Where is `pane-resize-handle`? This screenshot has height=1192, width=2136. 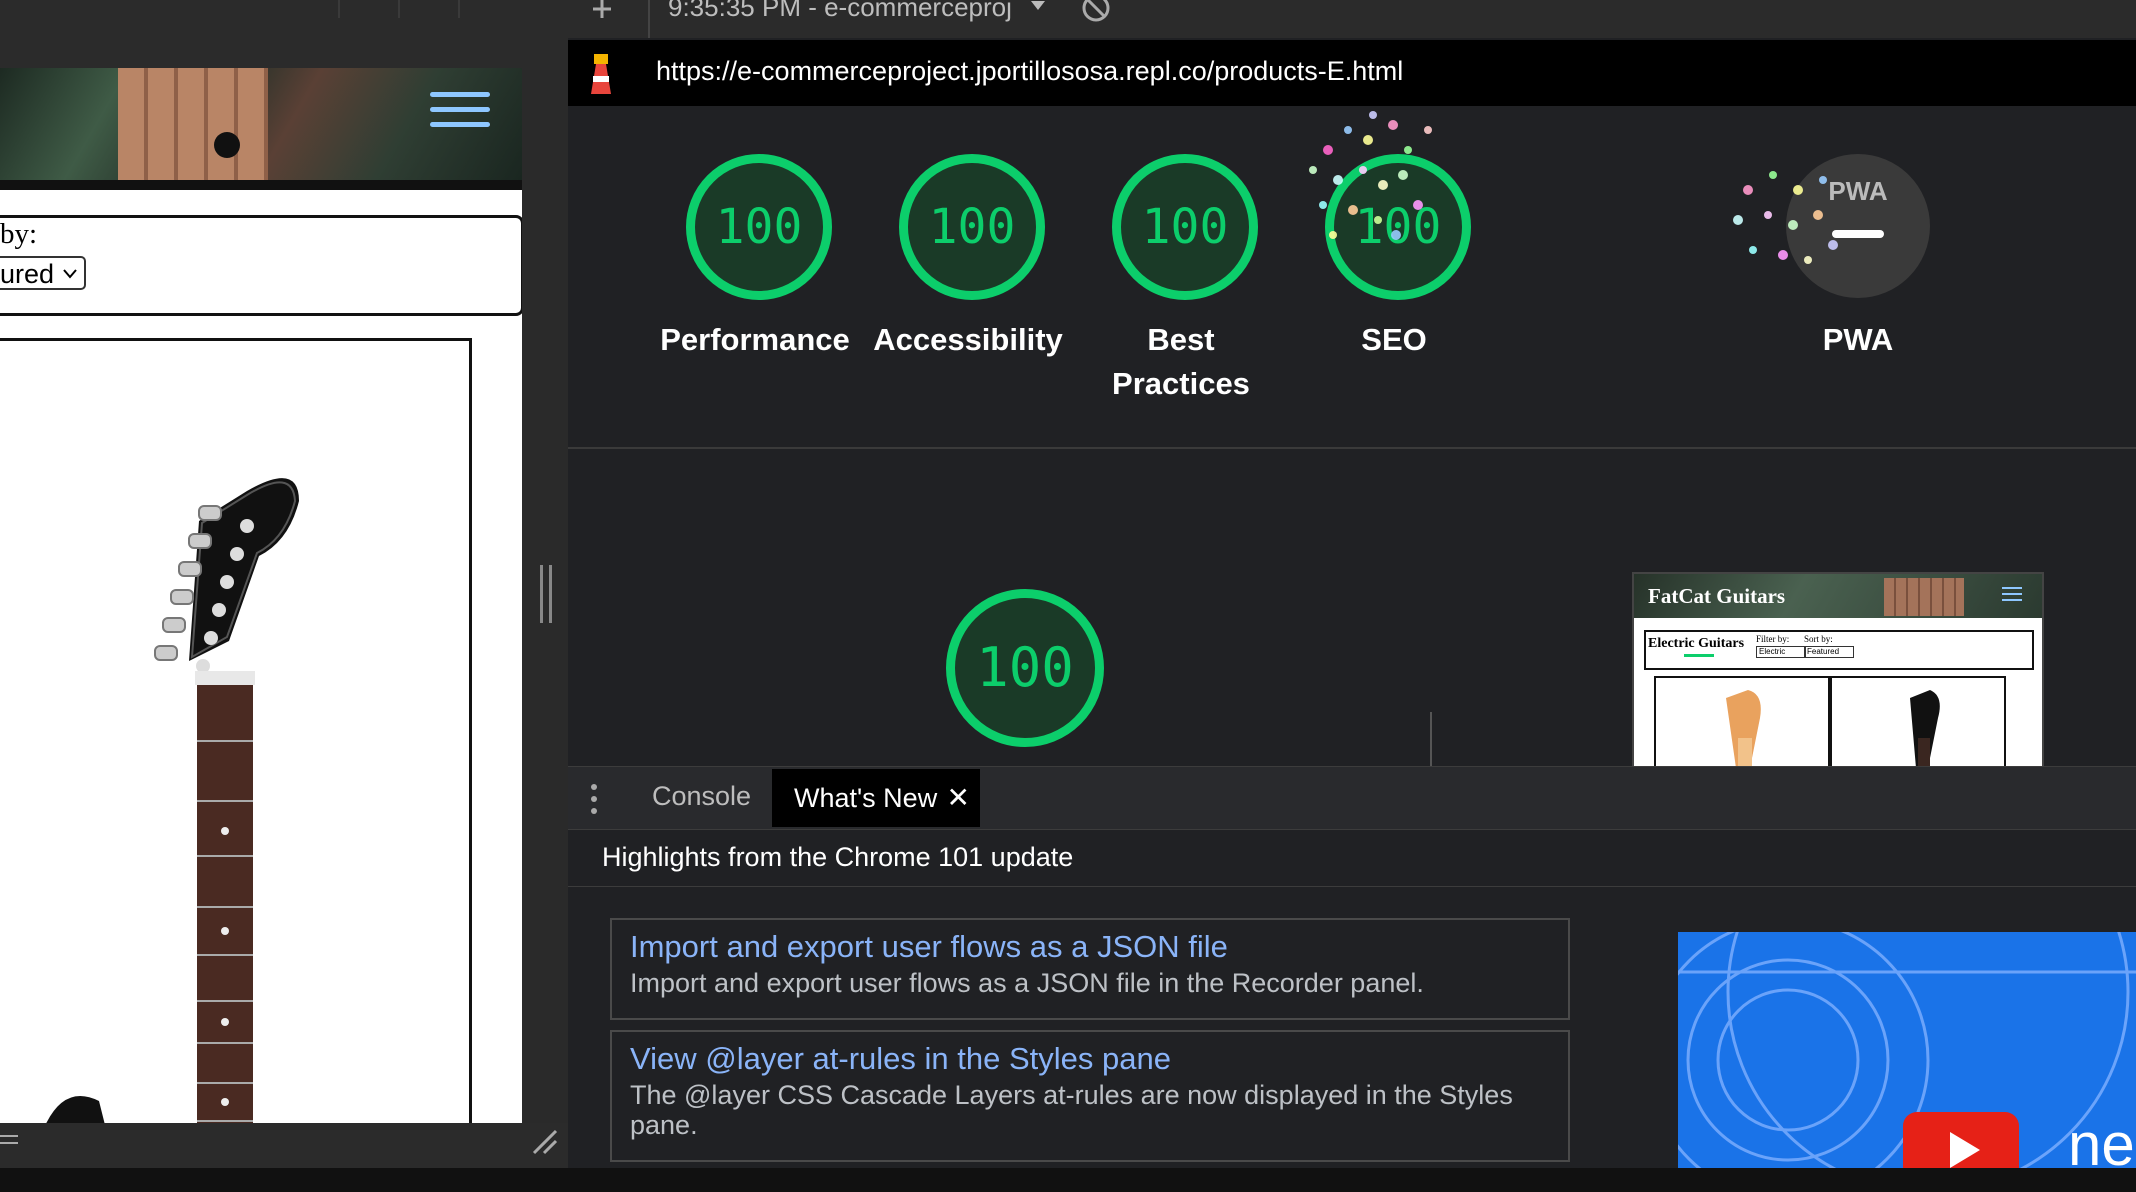 pane-resize-handle is located at coordinates (546, 594).